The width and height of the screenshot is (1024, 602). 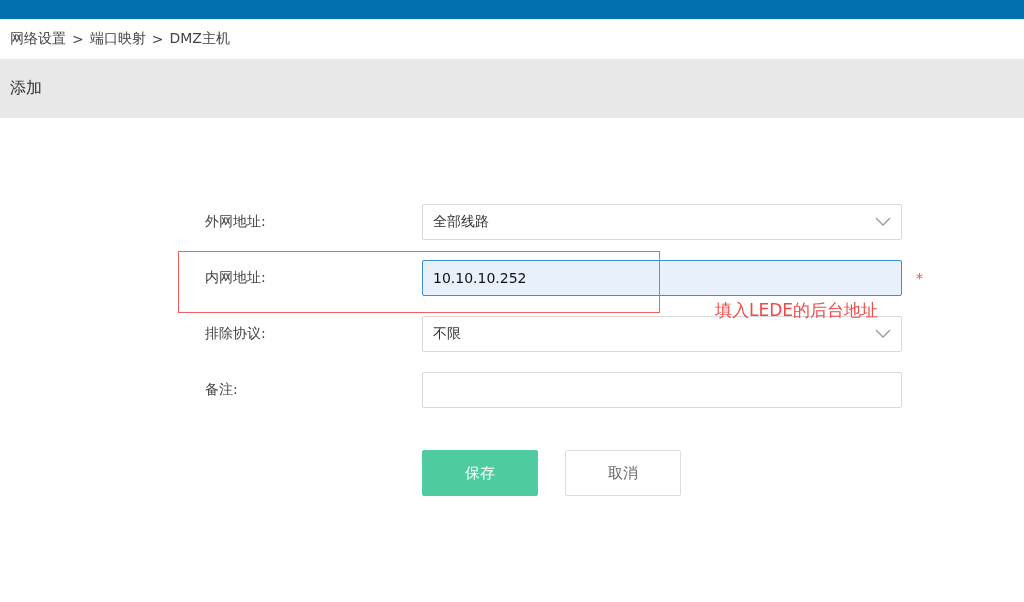 I want to click on input-field, so click(x=662, y=390).